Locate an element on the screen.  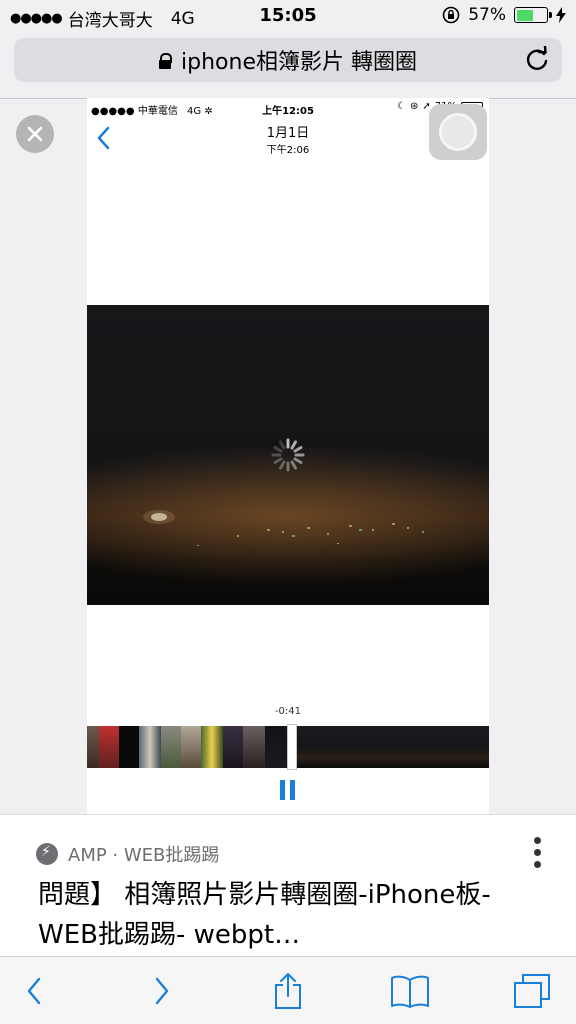
video-timecode: -0:41 is located at coordinates (288, 711).